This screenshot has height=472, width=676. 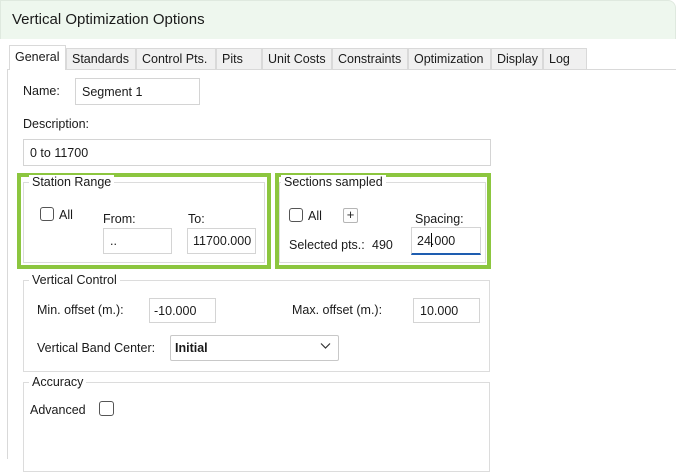 What do you see at coordinates (47, 214) in the screenshot?
I see `station-range-all-checkbox` at bounding box center [47, 214].